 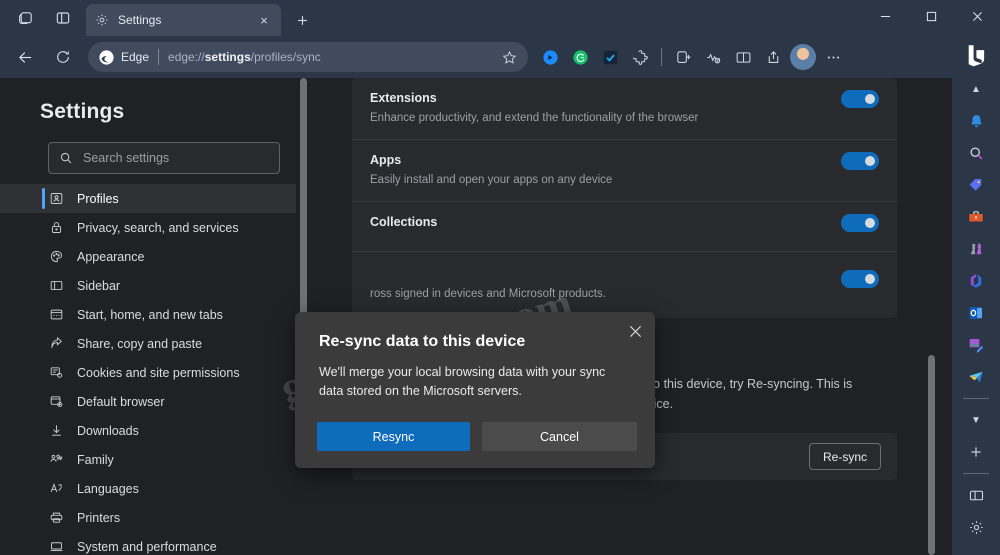 What do you see at coordinates (976, 89) in the screenshot?
I see `collapse-rail-icon: ▲` at bounding box center [976, 89].